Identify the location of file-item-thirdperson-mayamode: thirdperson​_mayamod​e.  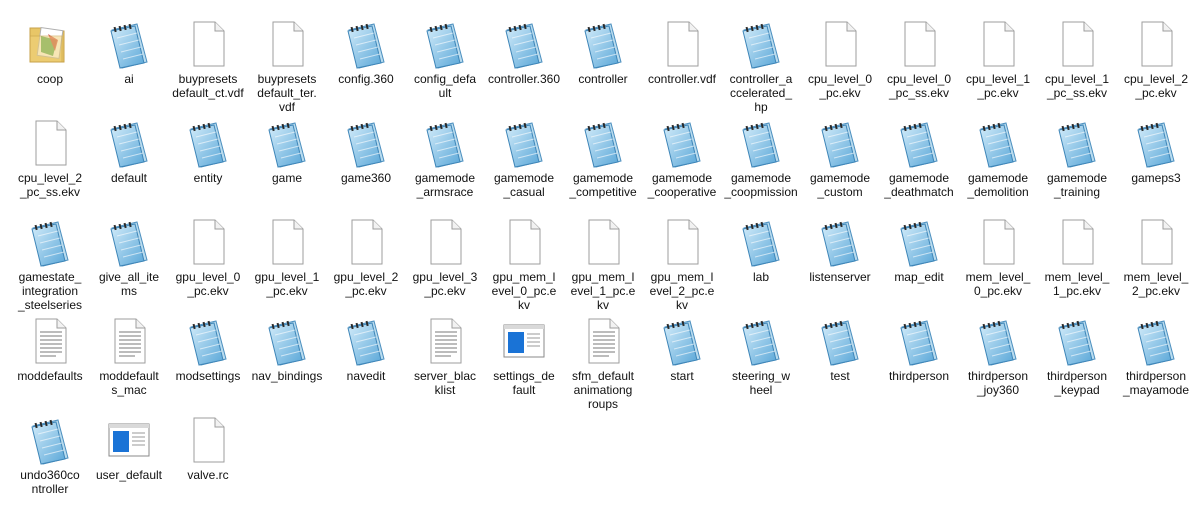
(1156, 361).